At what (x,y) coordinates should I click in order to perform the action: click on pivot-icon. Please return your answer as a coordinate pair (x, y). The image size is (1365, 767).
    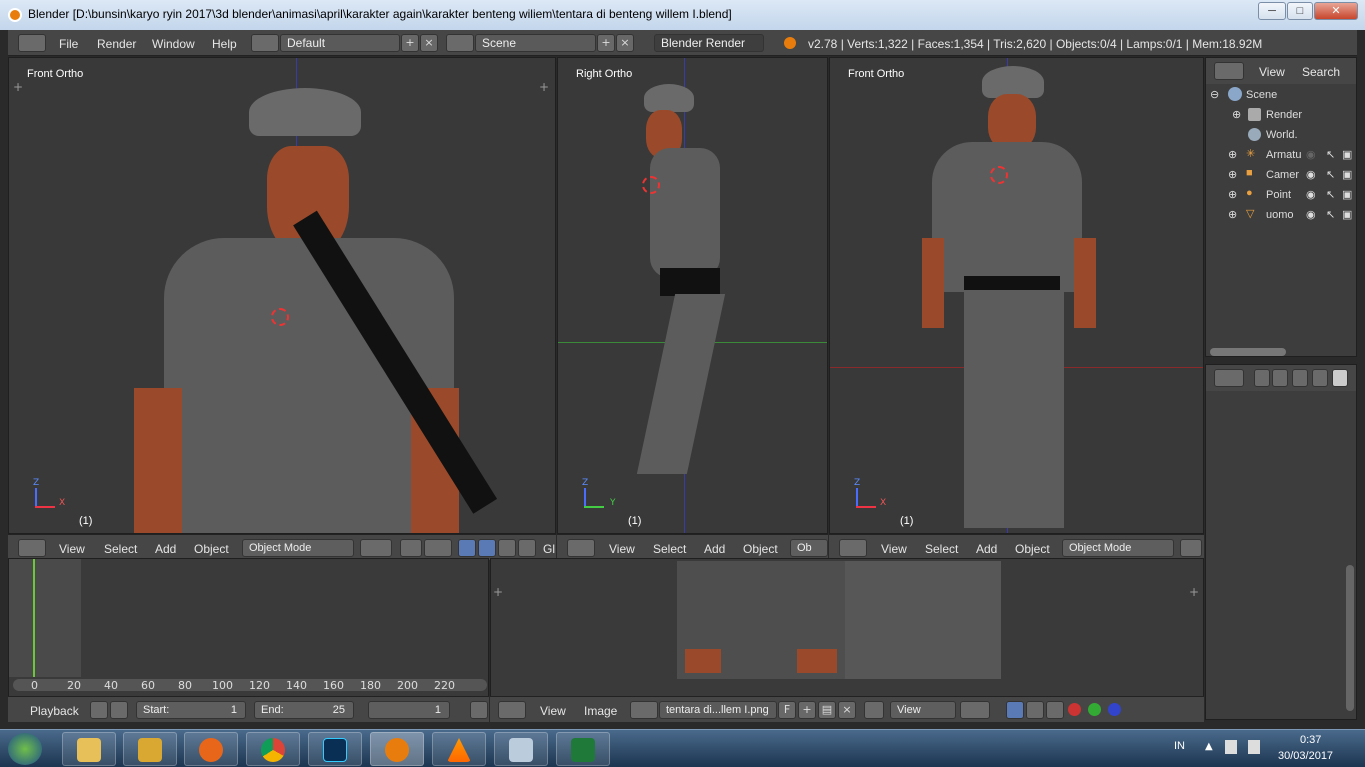
    Looking at the image, I should click on (975, 710).